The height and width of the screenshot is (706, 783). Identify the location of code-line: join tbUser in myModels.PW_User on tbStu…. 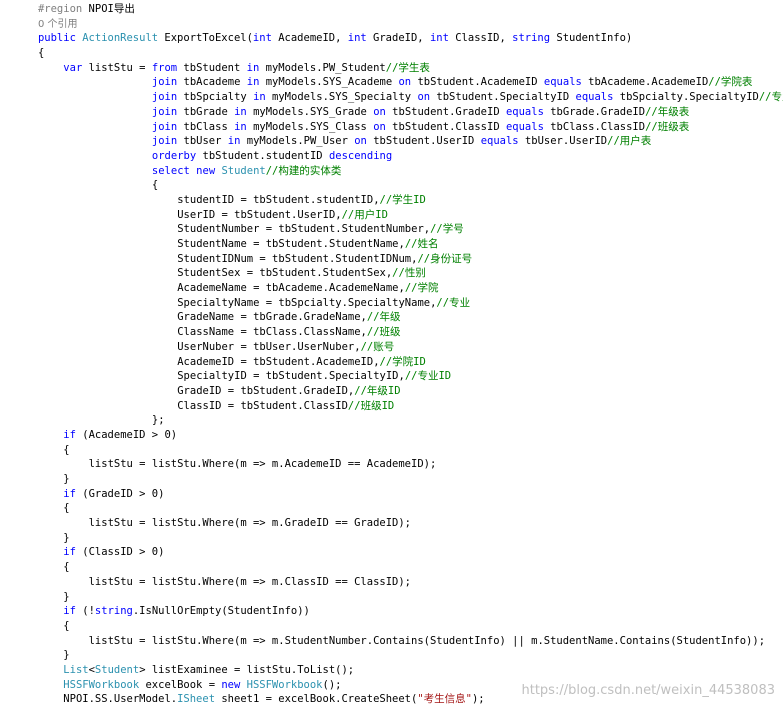
(391, 141).